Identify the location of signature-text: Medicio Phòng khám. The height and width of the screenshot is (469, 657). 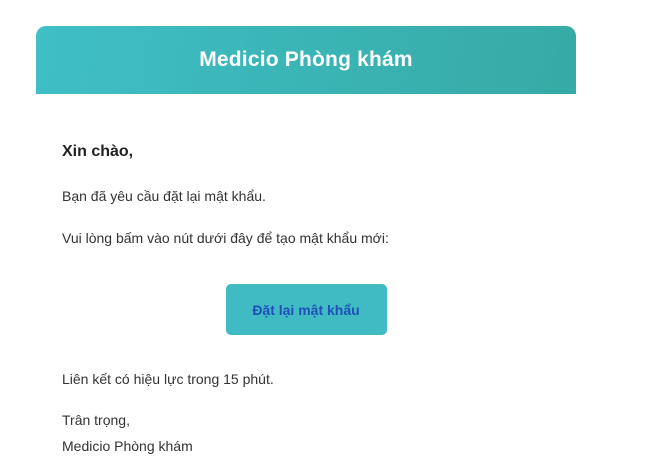
(127, 446).